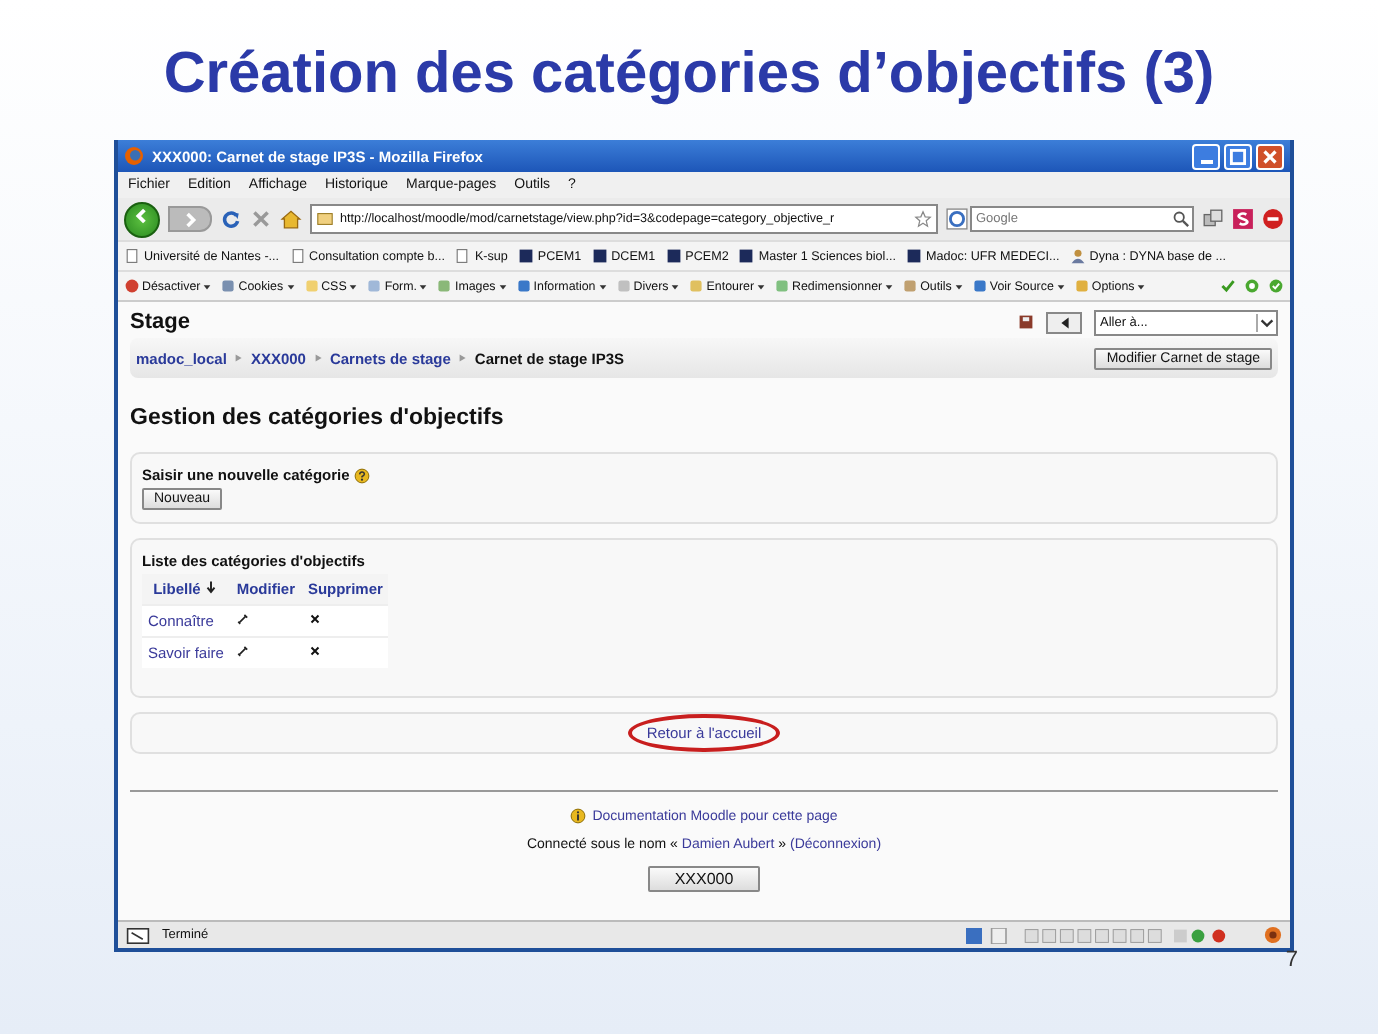  I want to click on windows-icon, so click(1213, 219).